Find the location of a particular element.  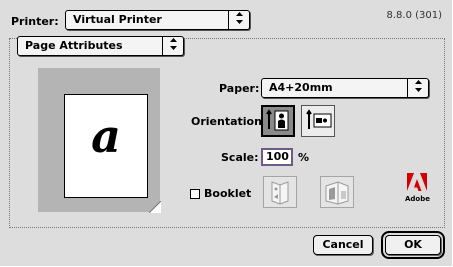

orientation-label: Orientation: is located at coordinates (229, 121).